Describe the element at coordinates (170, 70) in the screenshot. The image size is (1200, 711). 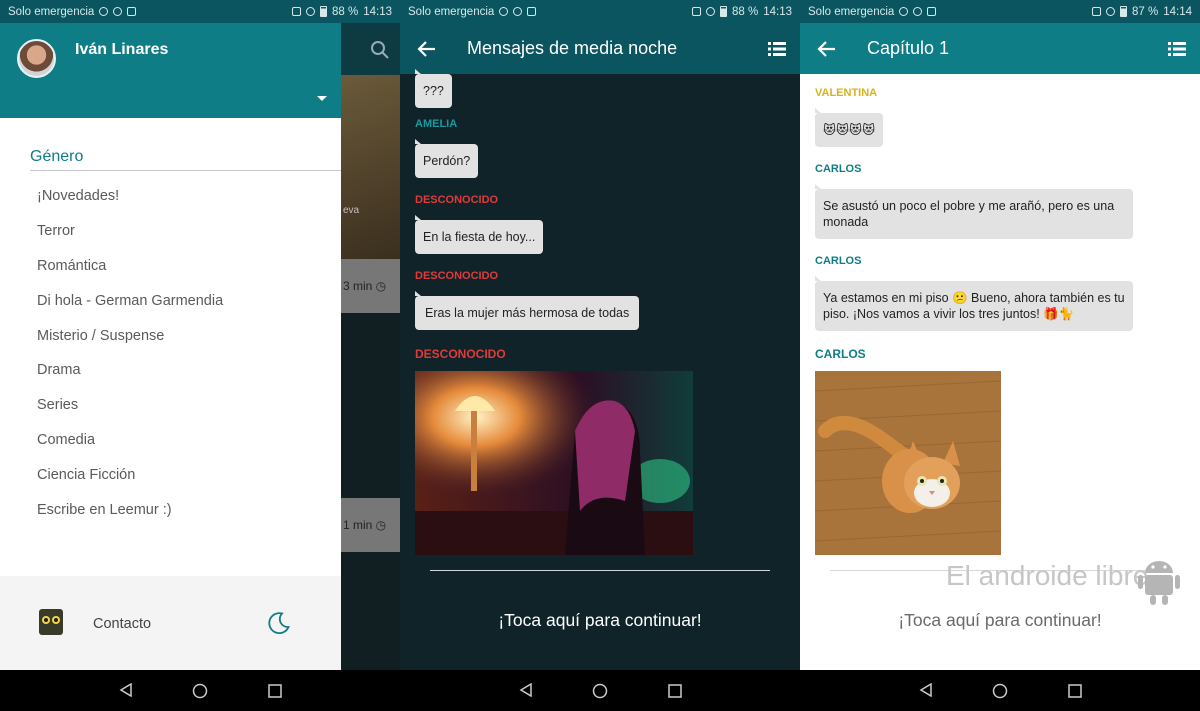
I see `drawer-header: Iván Linares` at that location.